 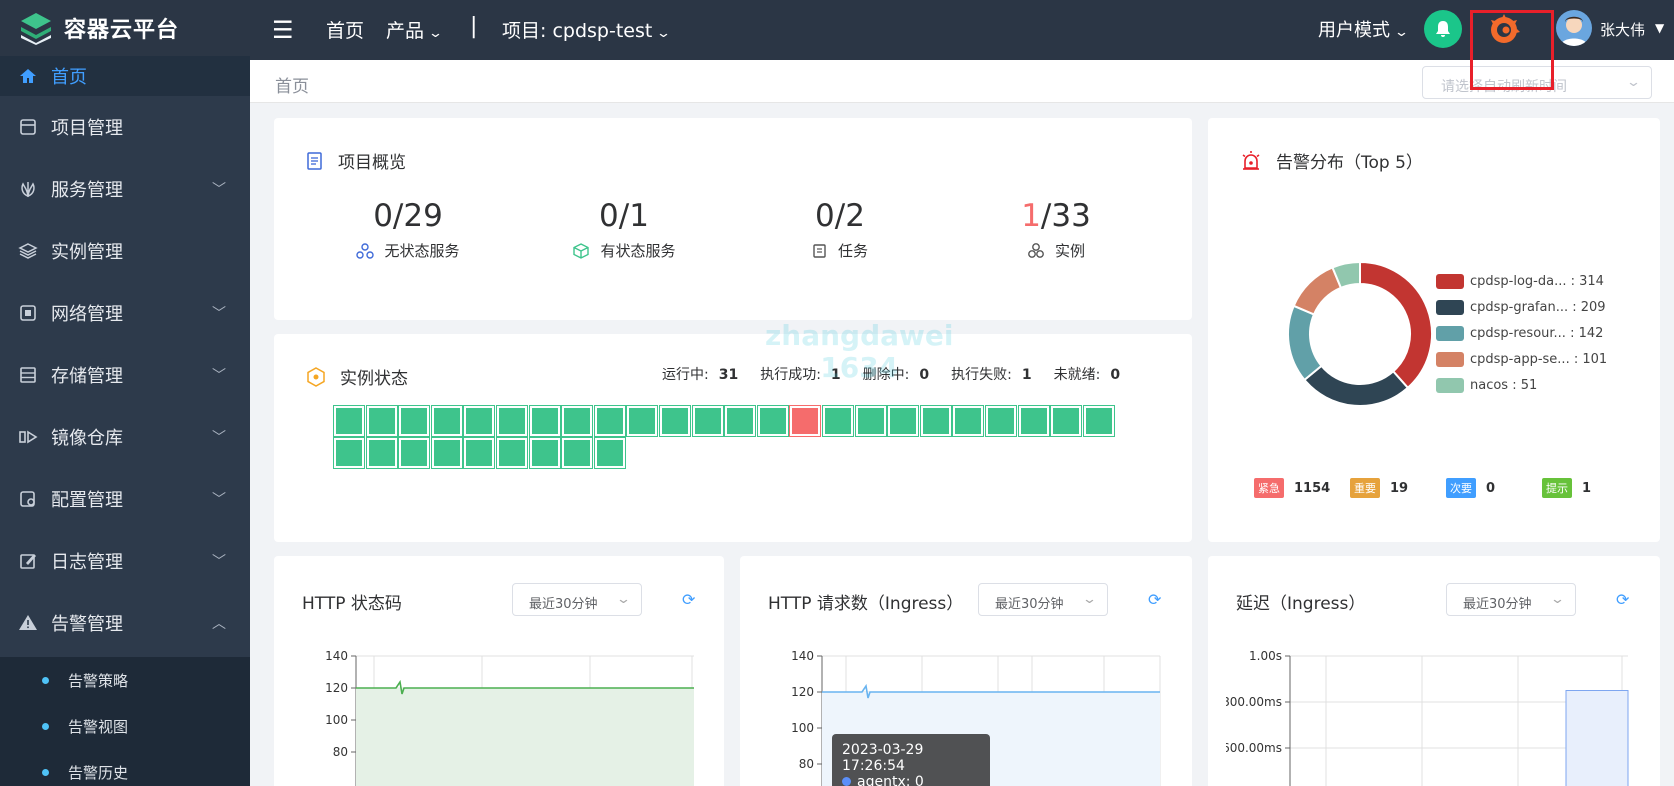 What do you see at coordinates (345, 29) in the screenshot?
I see `nav-home: 首页` at bounding box center [345, 29].